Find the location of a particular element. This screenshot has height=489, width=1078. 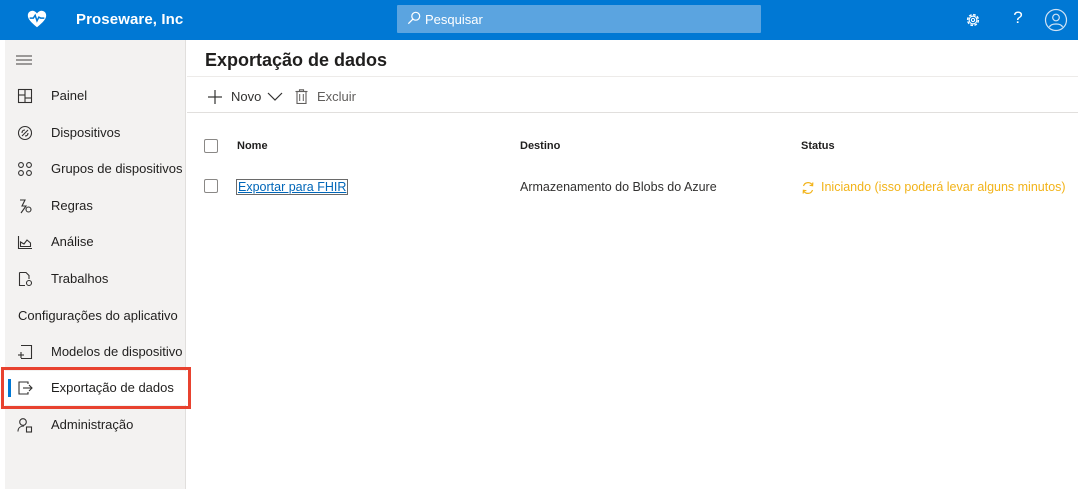

sidebar-item-label: Painel is located at coordinates (69, 95).